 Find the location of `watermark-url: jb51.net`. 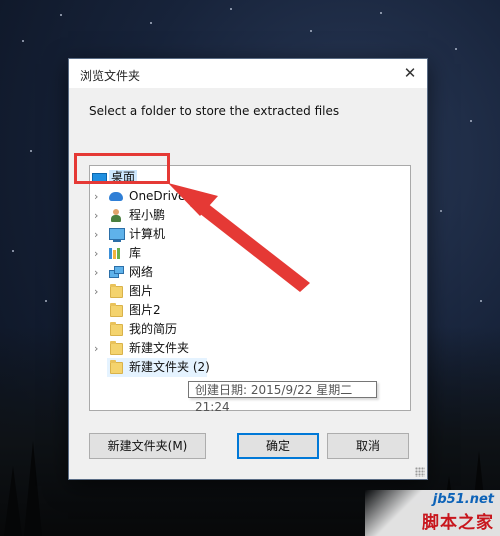

watermark-url: jb51.net is located at coordinates (463, 499).